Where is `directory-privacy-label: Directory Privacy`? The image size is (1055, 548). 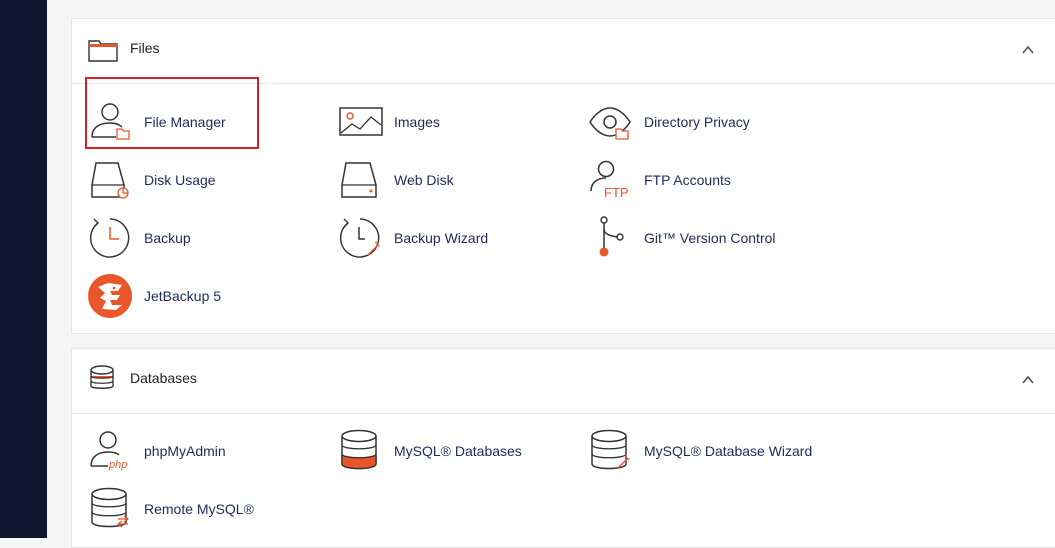
directory-privacy-label: Directory Privacy is located at coordinates (697, 122).